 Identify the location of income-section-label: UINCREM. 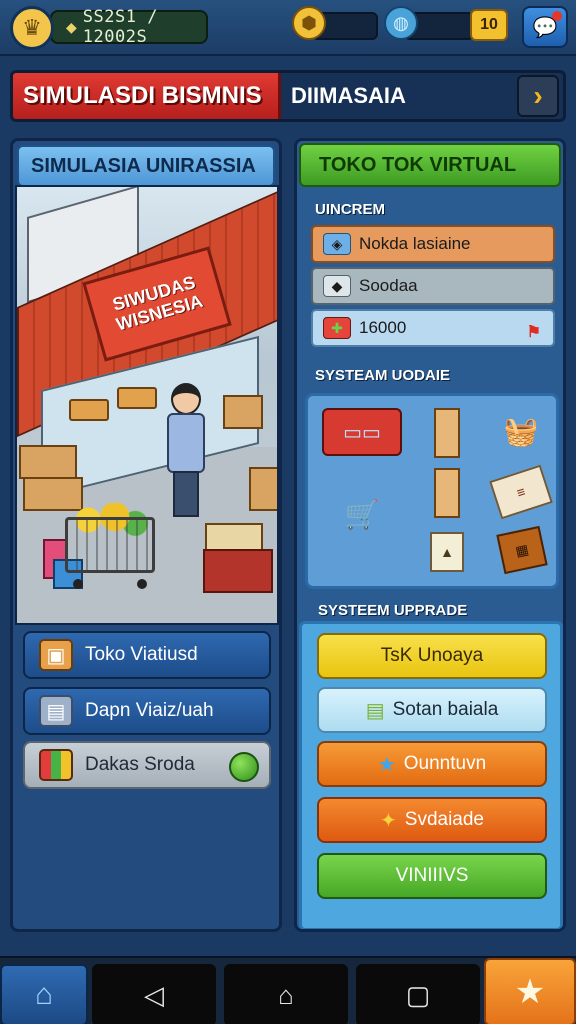
(350, 209).